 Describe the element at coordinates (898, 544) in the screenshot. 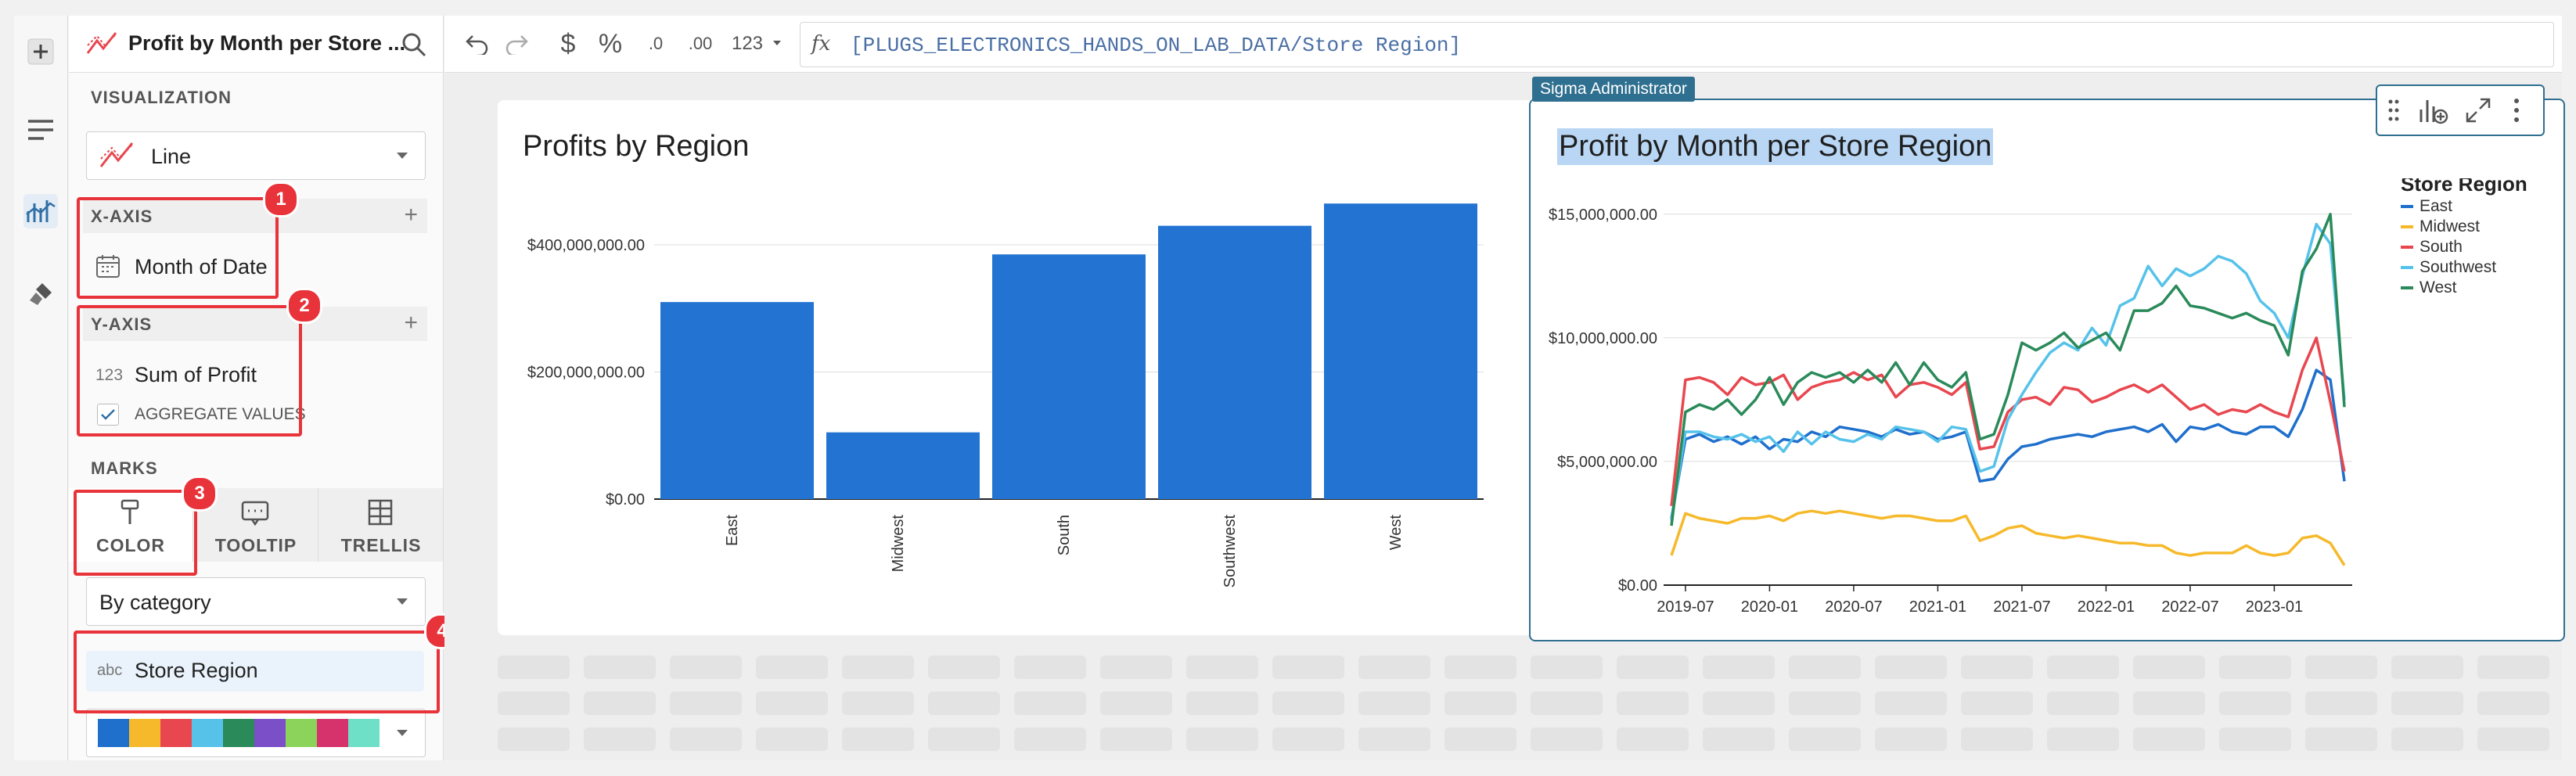

I see `x-tick-label: Midwest` at that location.